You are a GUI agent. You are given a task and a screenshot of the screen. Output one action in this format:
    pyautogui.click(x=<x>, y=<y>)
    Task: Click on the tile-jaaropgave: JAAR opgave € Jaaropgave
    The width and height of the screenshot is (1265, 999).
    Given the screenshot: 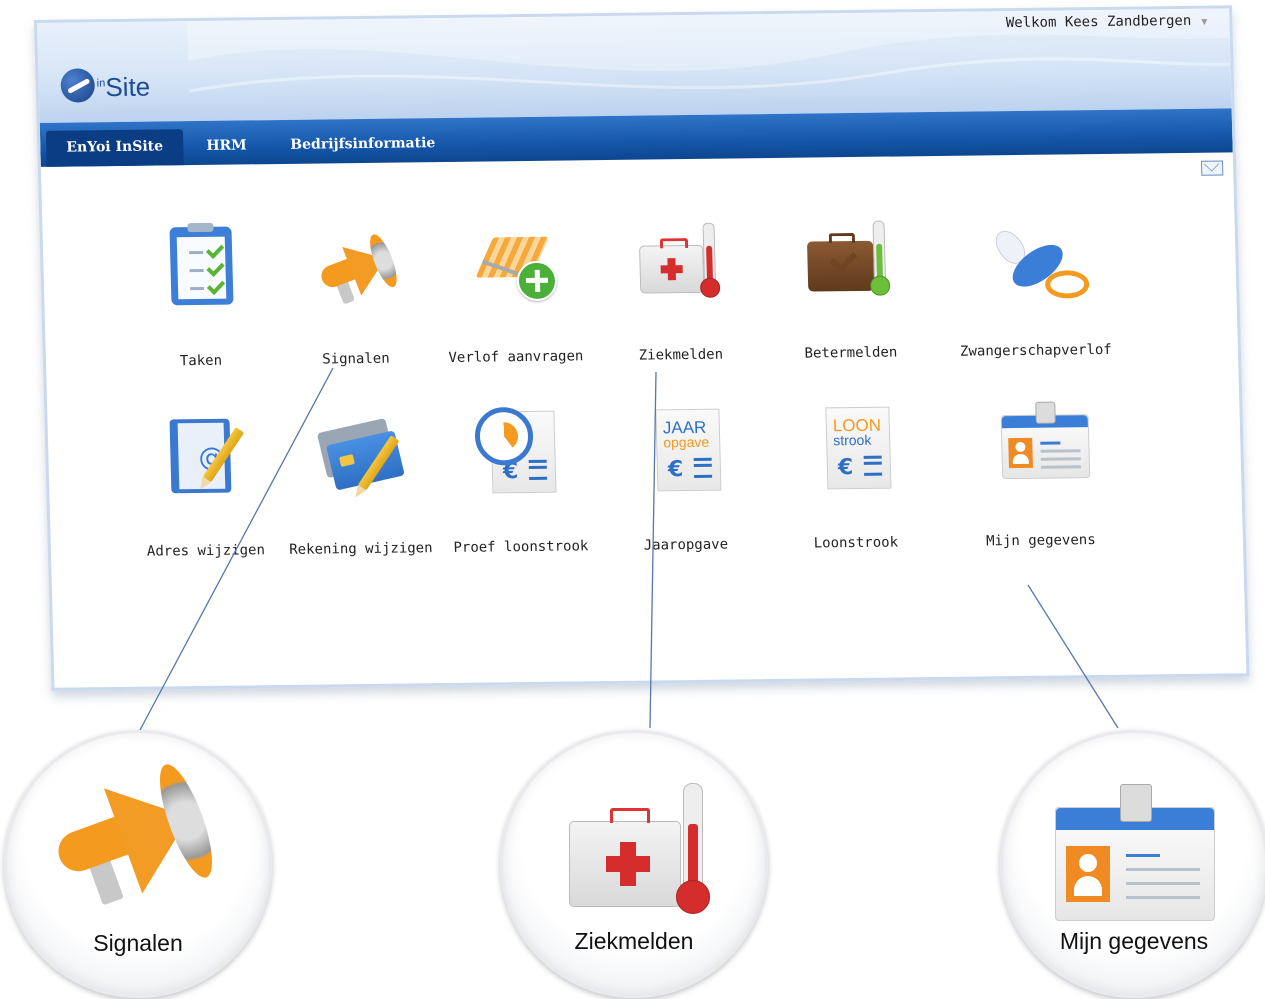 What is the action you would take?
    pyautogui.click(x=684, y=479)
    